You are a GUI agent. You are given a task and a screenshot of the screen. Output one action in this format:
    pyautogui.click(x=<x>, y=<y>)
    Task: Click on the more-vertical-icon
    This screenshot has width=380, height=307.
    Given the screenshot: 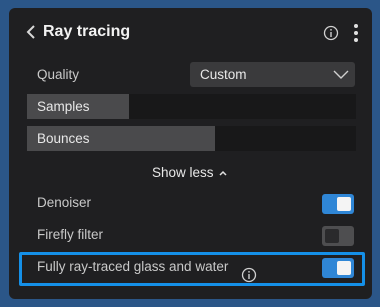 What is the action you would take?
    pyautogui.click(x=356, y=33)
    